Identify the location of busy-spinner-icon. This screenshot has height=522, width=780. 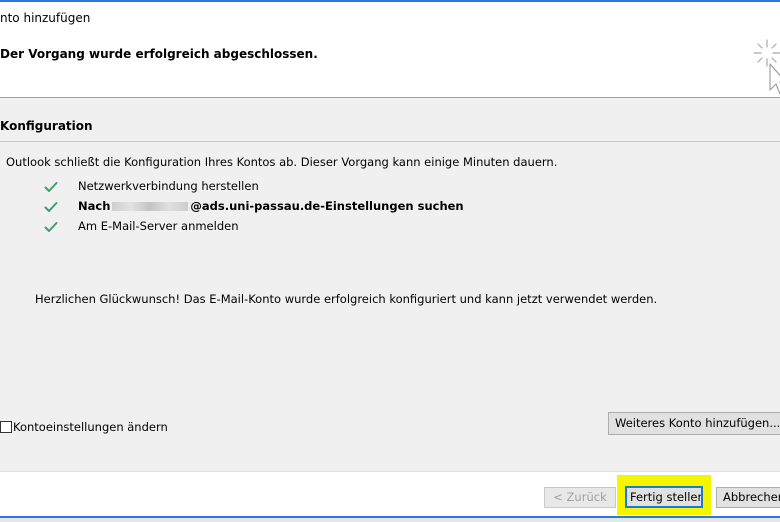
(766, 66).